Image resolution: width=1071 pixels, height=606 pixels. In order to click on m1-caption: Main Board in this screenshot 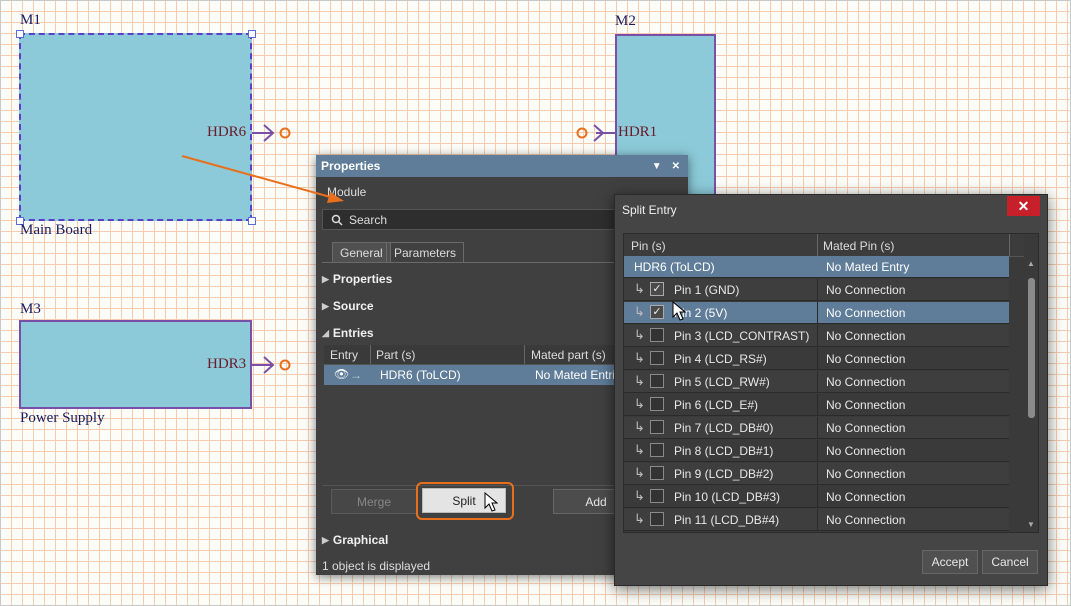, I will do `click(56, 230)`.